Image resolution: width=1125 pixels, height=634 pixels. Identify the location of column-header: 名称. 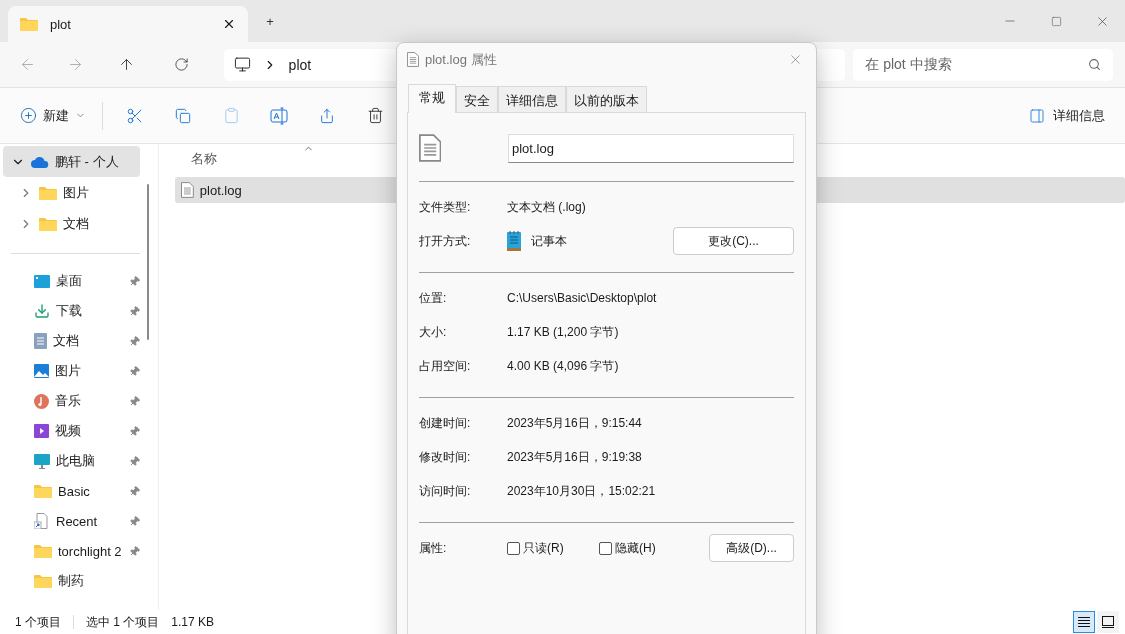
(204, 159).